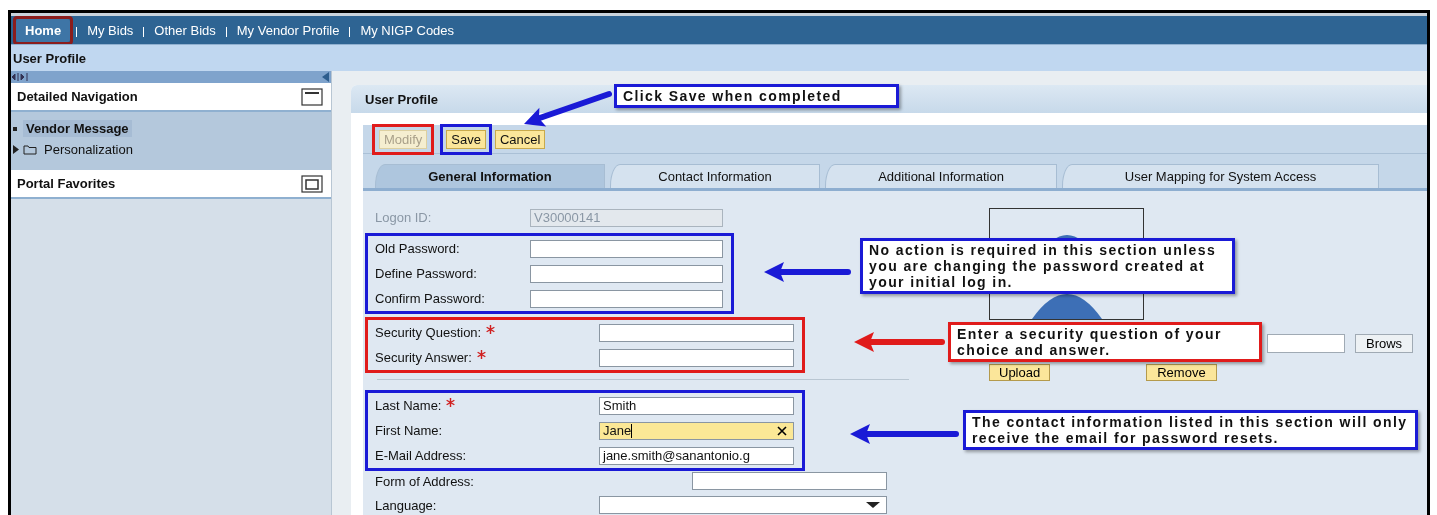 Image resolution: width=1437 pixels, height=515 pixels. Describe the element at coordinates (407, 30) in the screenshot. I see `nav-tab: My NIGP Codes` at that location.